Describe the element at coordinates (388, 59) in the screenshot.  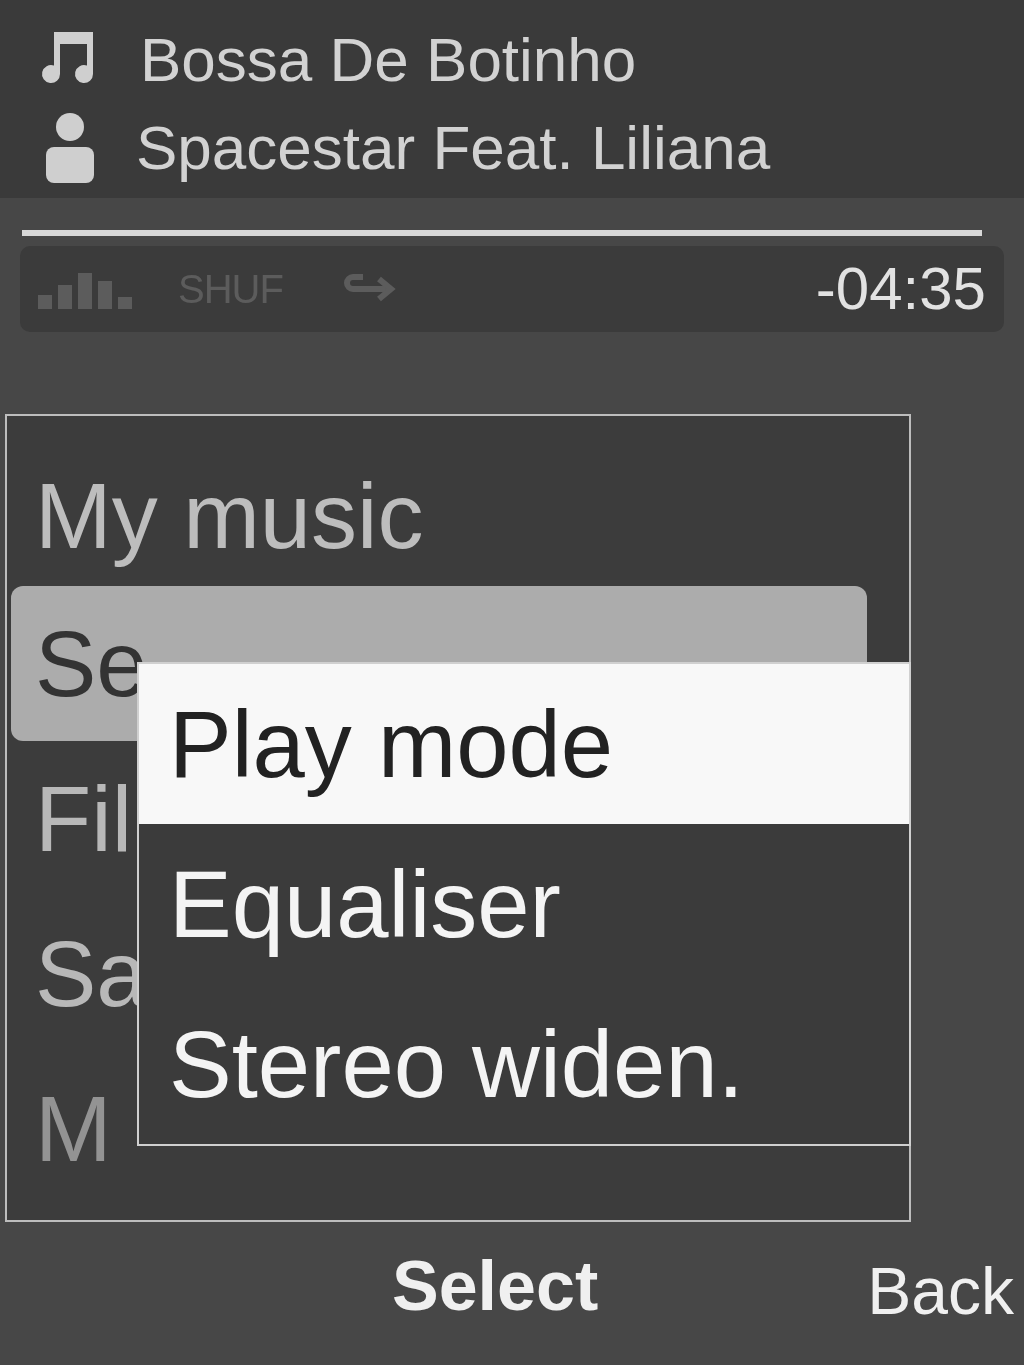
I see `track-title: Bossa De Botinho` at that location.